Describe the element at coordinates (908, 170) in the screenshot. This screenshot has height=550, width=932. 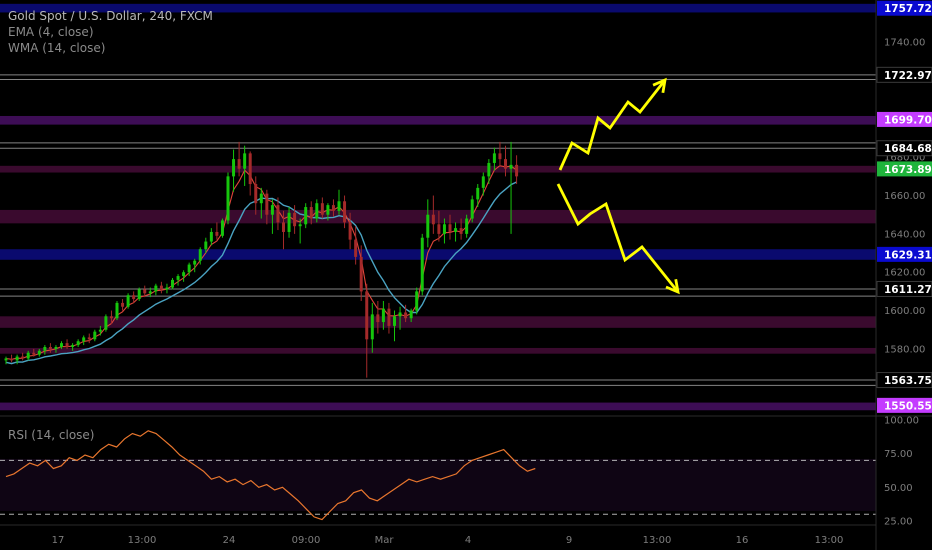
I see `price-tag-label: 1673.89` at that location.